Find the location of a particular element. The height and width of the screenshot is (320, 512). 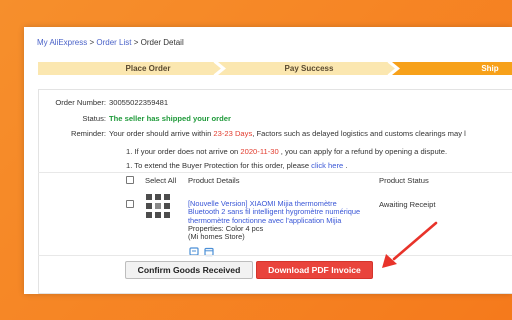

arrow-pointer-icon is located at coordinates (410, 244).